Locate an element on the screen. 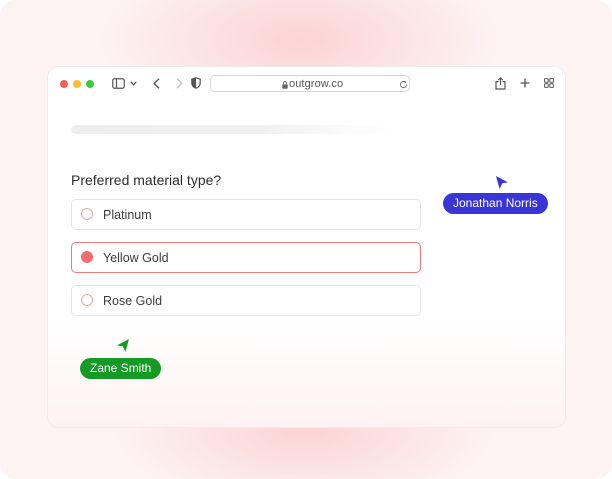  collaborator-tag-jonathan: Jonathan Norris is located at coordinates (495, 203).